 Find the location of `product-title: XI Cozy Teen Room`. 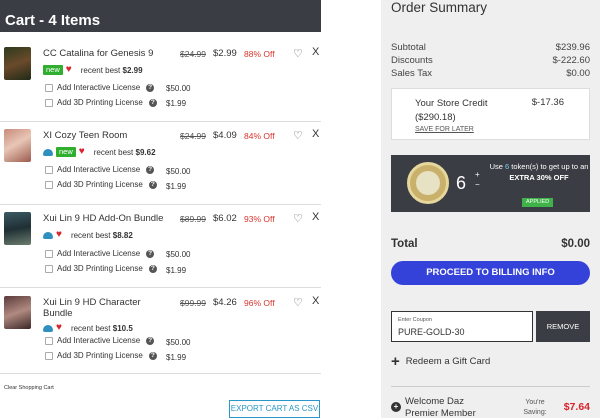

product-title: XI Cozy Teen Room is located at coordinates (85, 135).